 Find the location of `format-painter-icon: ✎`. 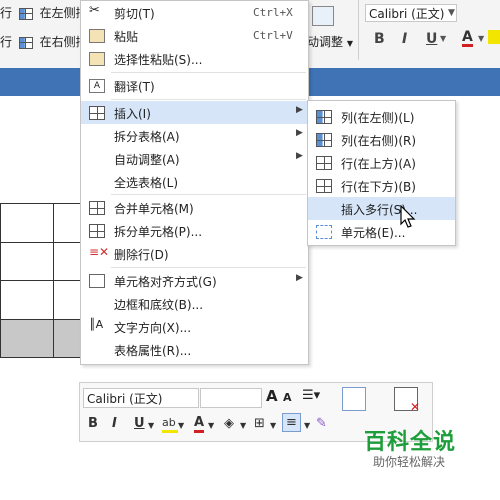

format-painter-icon: ✎ is located at coordinates (321, 423).